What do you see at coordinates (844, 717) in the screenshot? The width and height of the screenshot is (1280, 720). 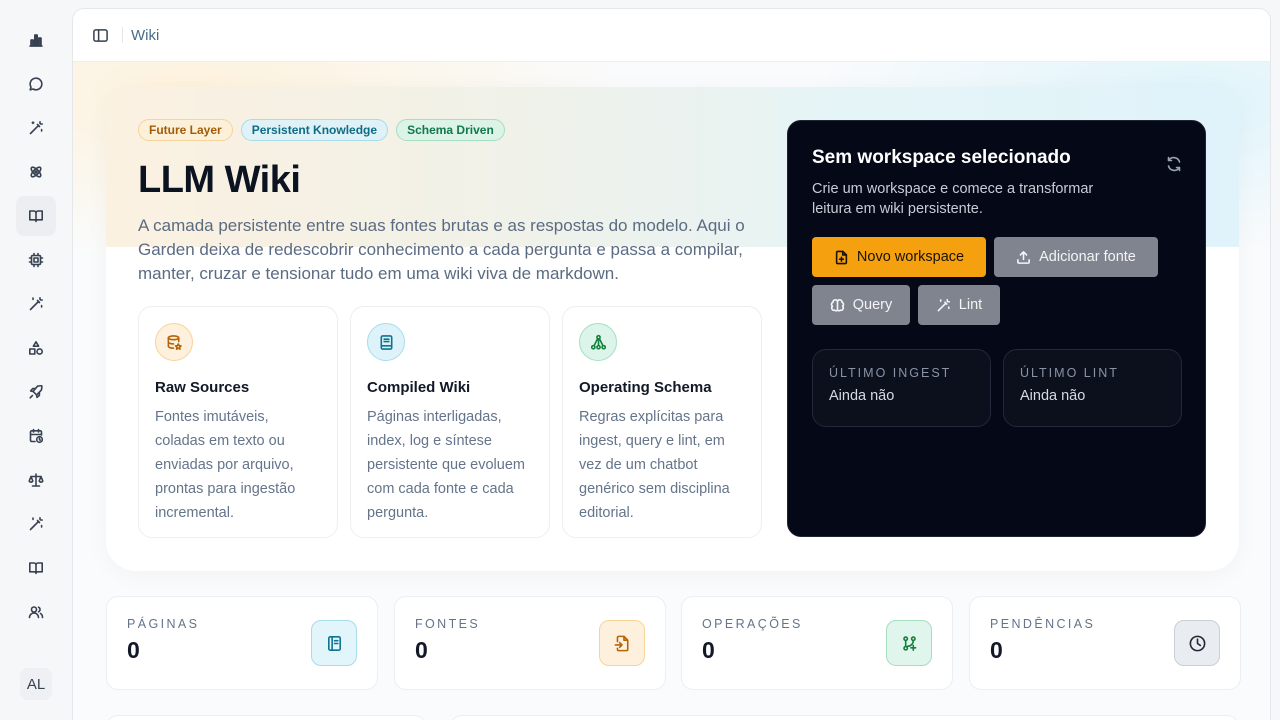 I see `bottom-card-right` at bounding box center [844, 717].